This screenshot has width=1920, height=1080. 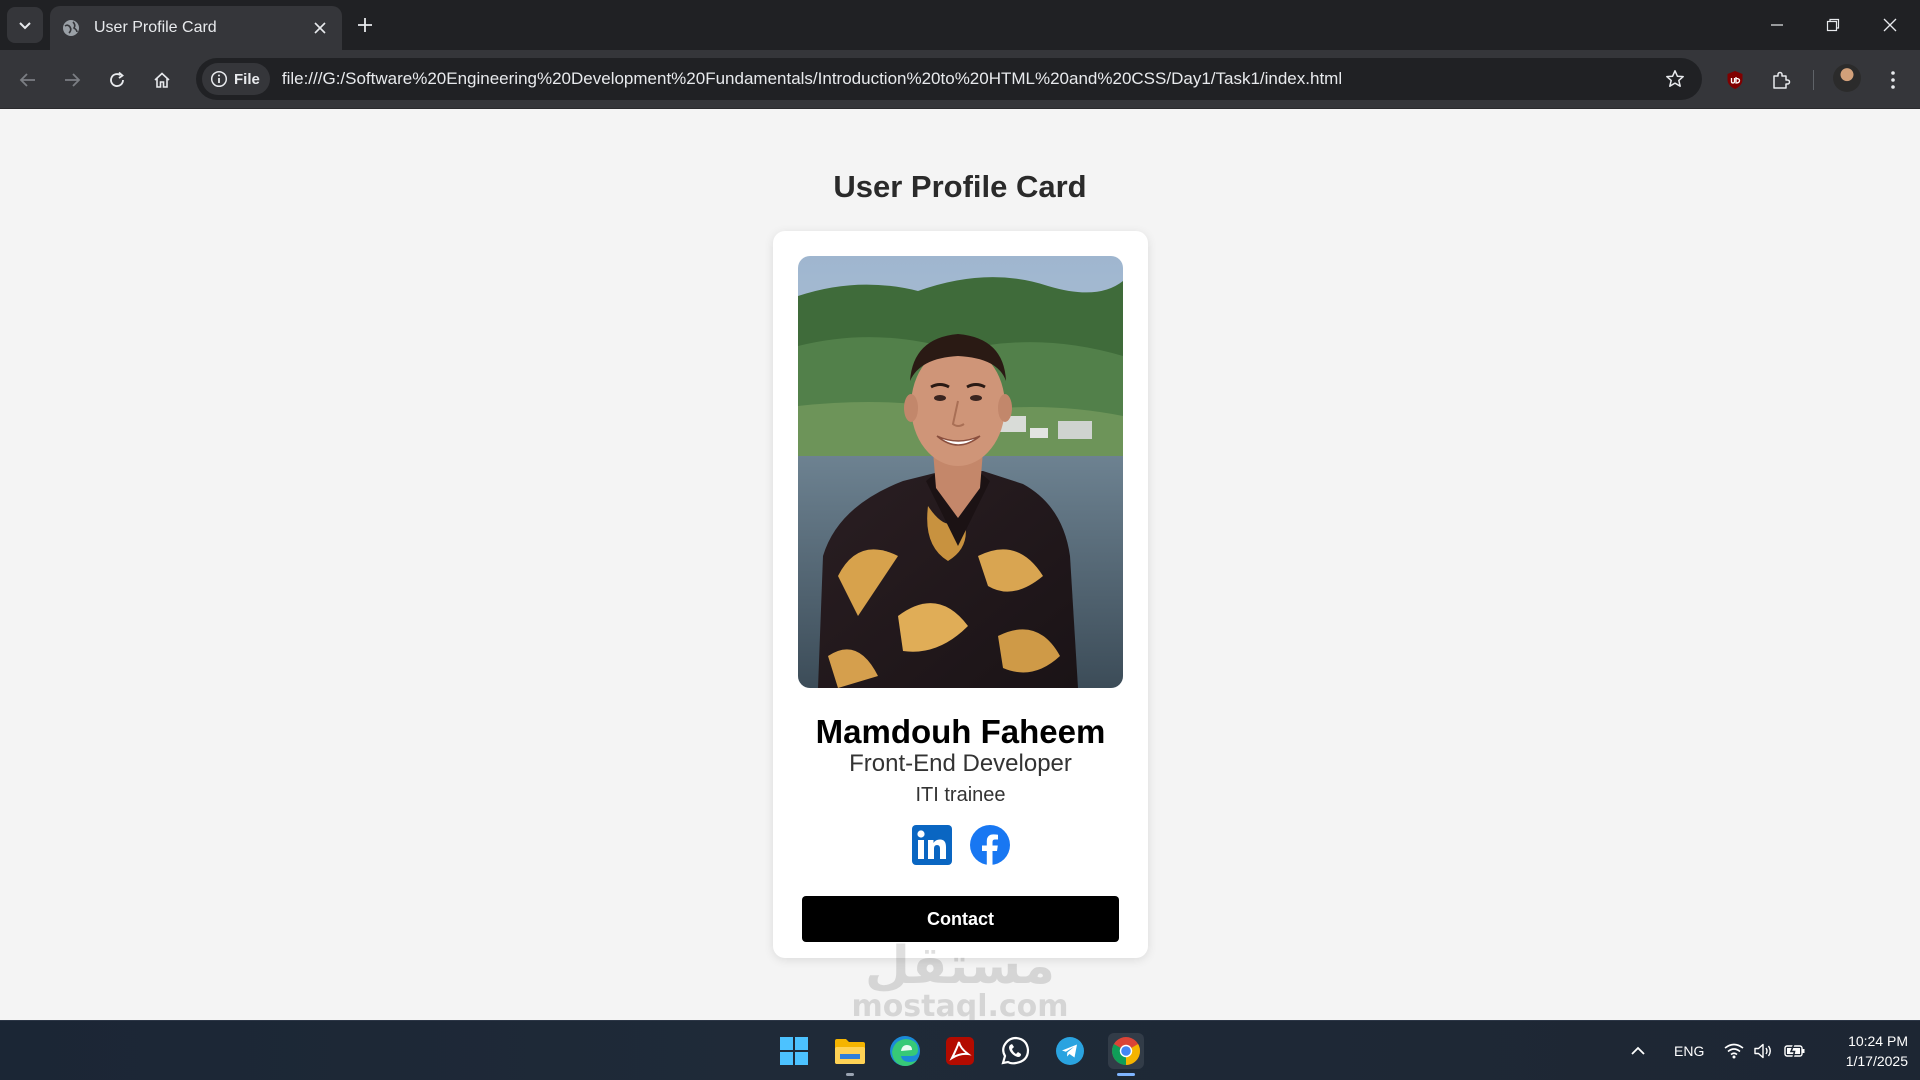 I want to click on plus-icon, so click(x=365, y=25).